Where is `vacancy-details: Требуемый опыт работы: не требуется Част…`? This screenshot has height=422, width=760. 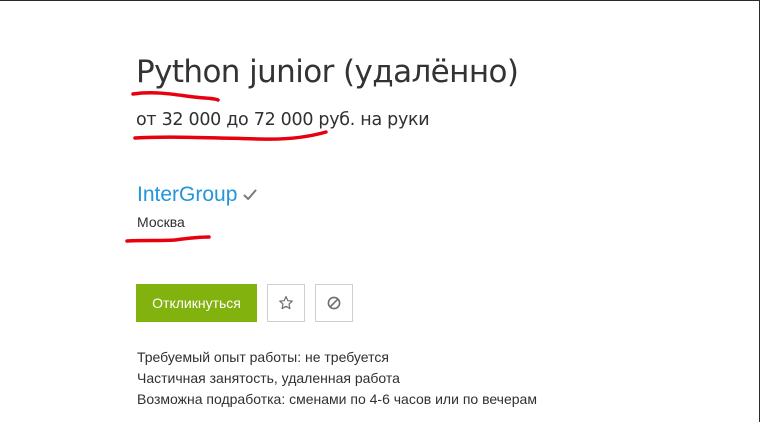
vacancy-details: Требуемый опыт работы: не требуется Част… is located at coordinates (337, 378).